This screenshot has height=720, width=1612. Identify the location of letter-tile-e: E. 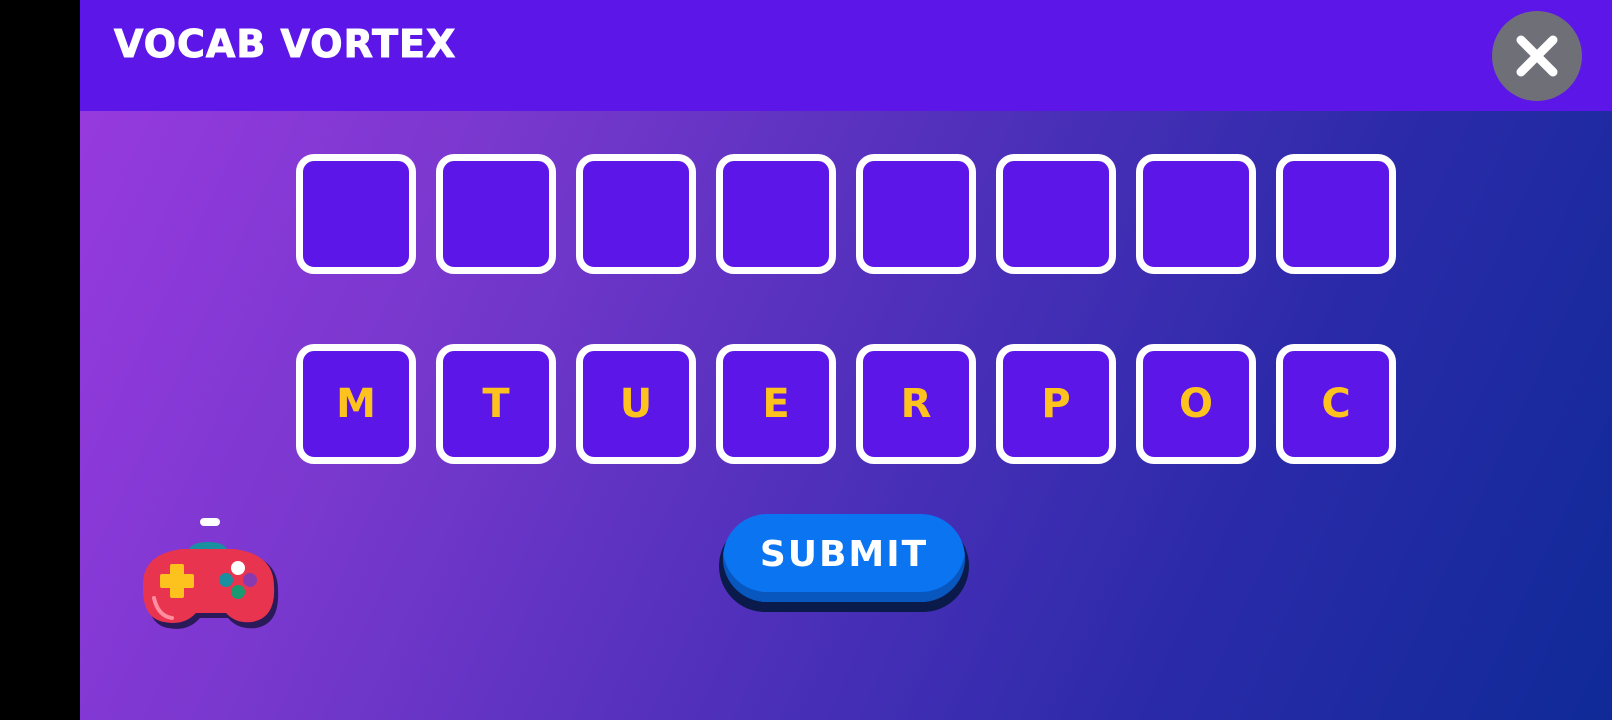
(776, 404).